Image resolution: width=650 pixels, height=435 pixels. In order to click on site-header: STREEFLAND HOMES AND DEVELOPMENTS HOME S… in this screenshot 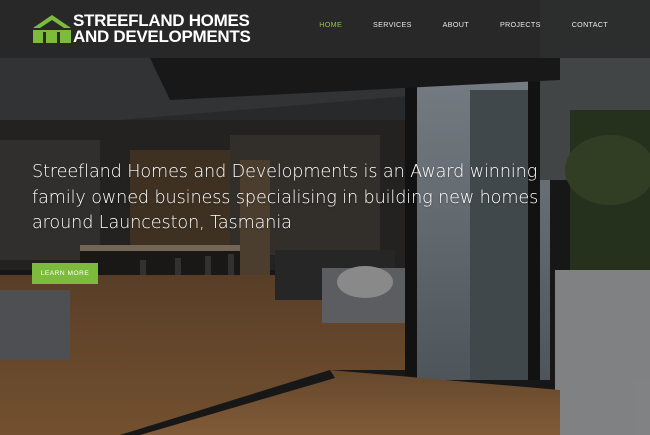, I will do `click(325, 29)`.